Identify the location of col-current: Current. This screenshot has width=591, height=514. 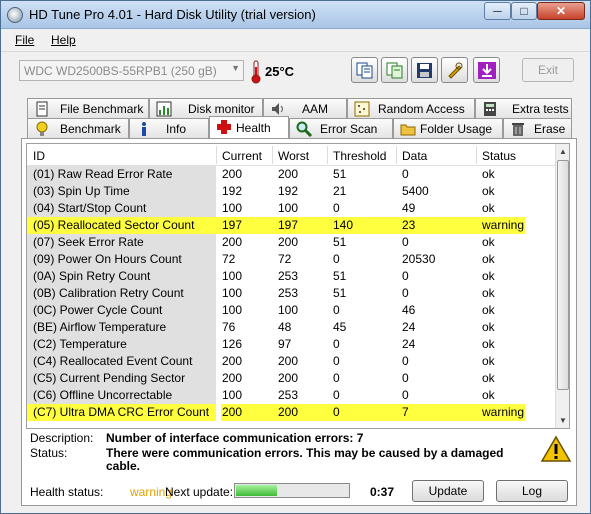
(242, 156).